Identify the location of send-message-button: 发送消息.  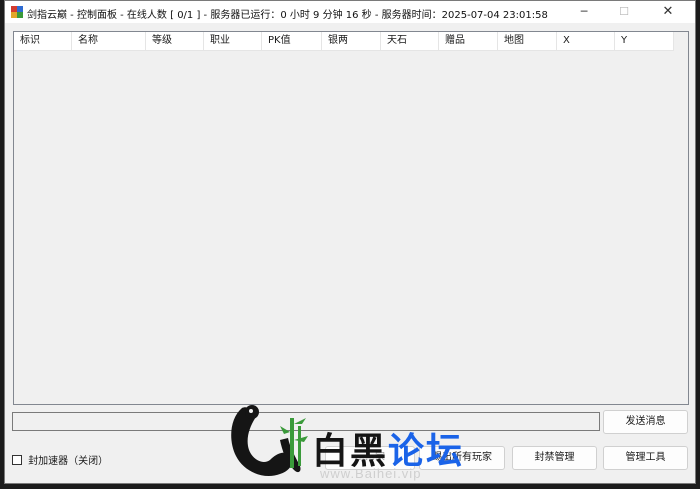
(645, 422).